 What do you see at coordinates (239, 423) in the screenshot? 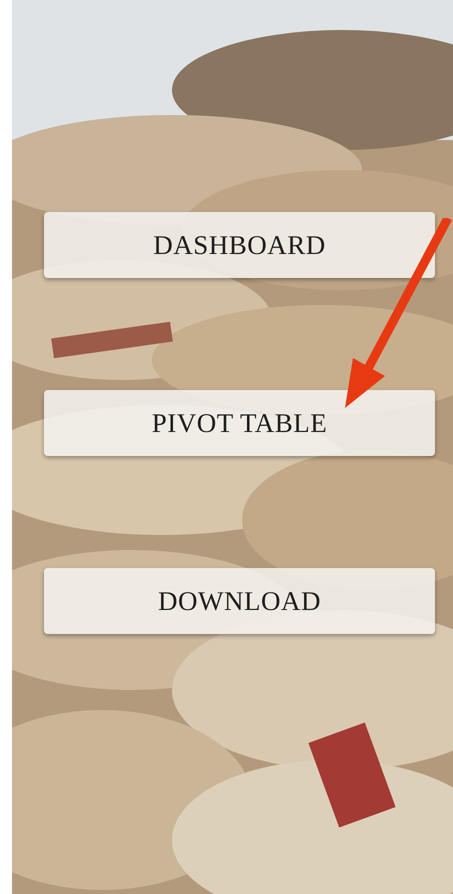
I see `nav-button: PIVOT TABLE` at bounding box center [239, 423].